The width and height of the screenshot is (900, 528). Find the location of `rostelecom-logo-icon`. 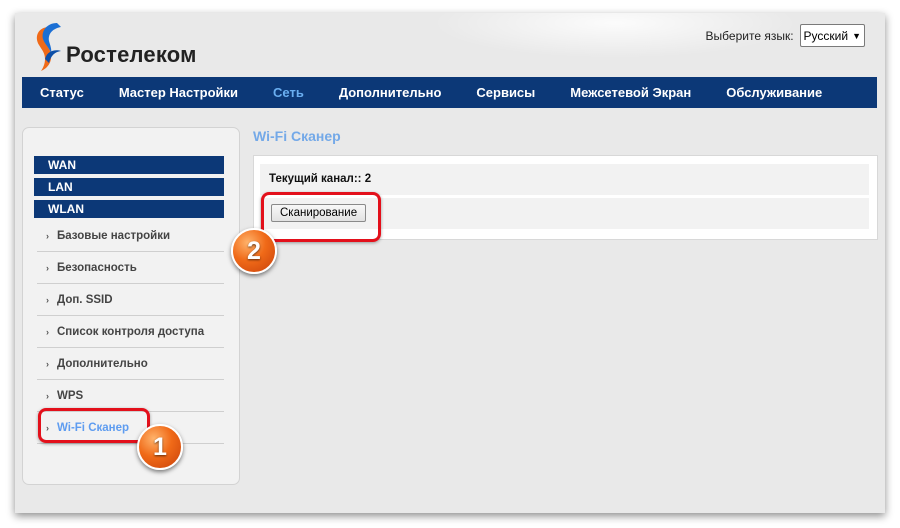

rostelecom-logo-icon is located at coordinates (48, 47).